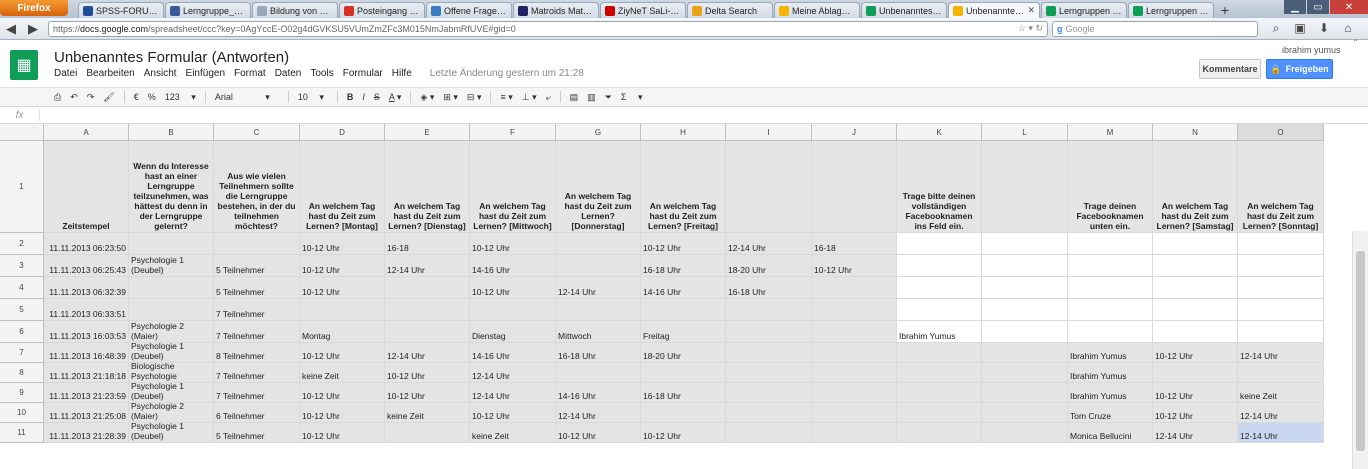 Image resolution: width=1368 pixels, height=469 pixels. What do you see at coordinates (342, 132) in the screenshot?
I see `column-header: D` at bounding box center [342, 132].